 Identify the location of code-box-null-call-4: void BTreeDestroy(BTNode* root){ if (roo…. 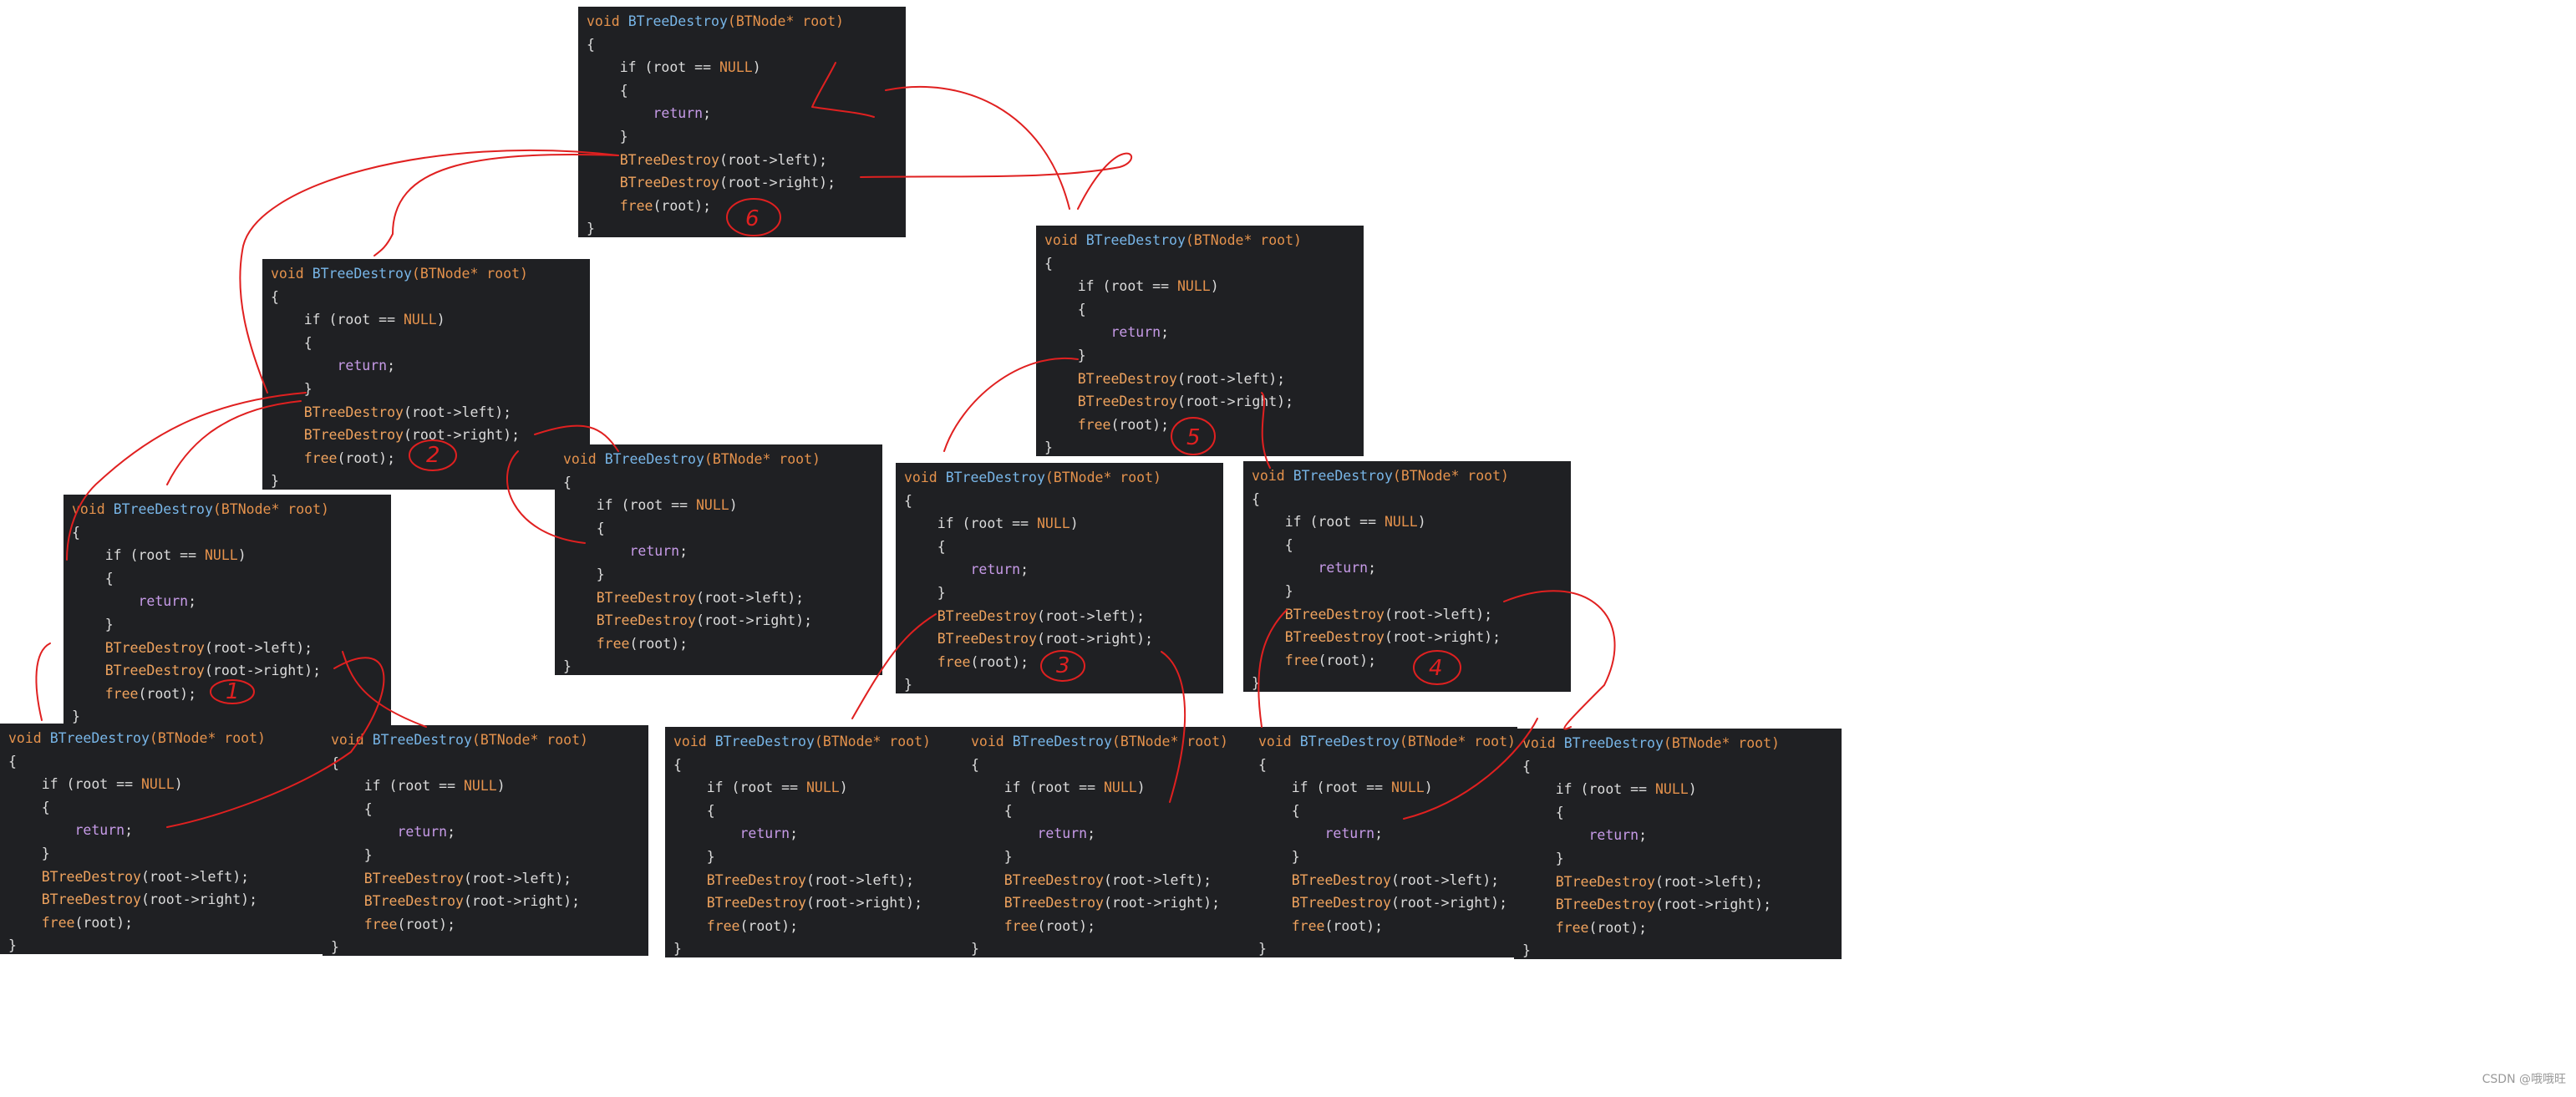
(1107, 842).